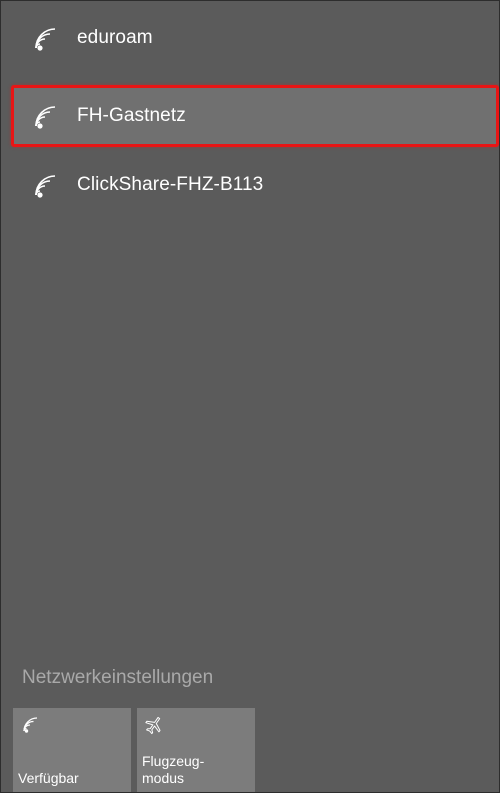  Describe the element at coordinates (255, 42) in the screenshot. I see `network-item-eduroam: eduroam` at that location.